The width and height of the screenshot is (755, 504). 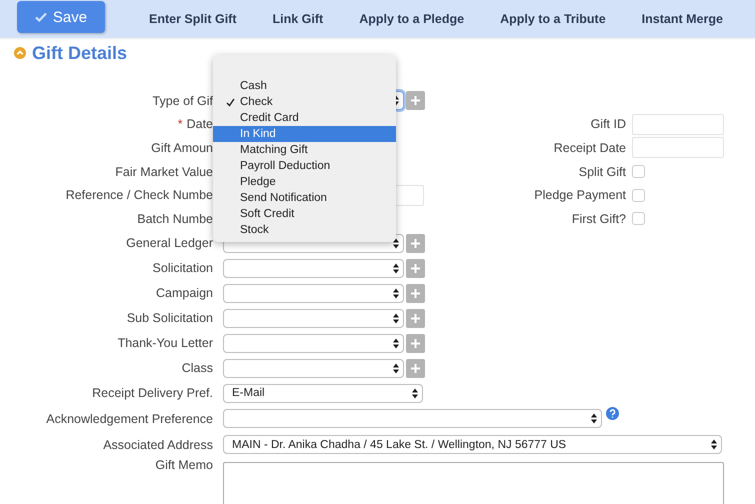 I want to click on field-label: Type of Gif, so click(x=183, y=101).